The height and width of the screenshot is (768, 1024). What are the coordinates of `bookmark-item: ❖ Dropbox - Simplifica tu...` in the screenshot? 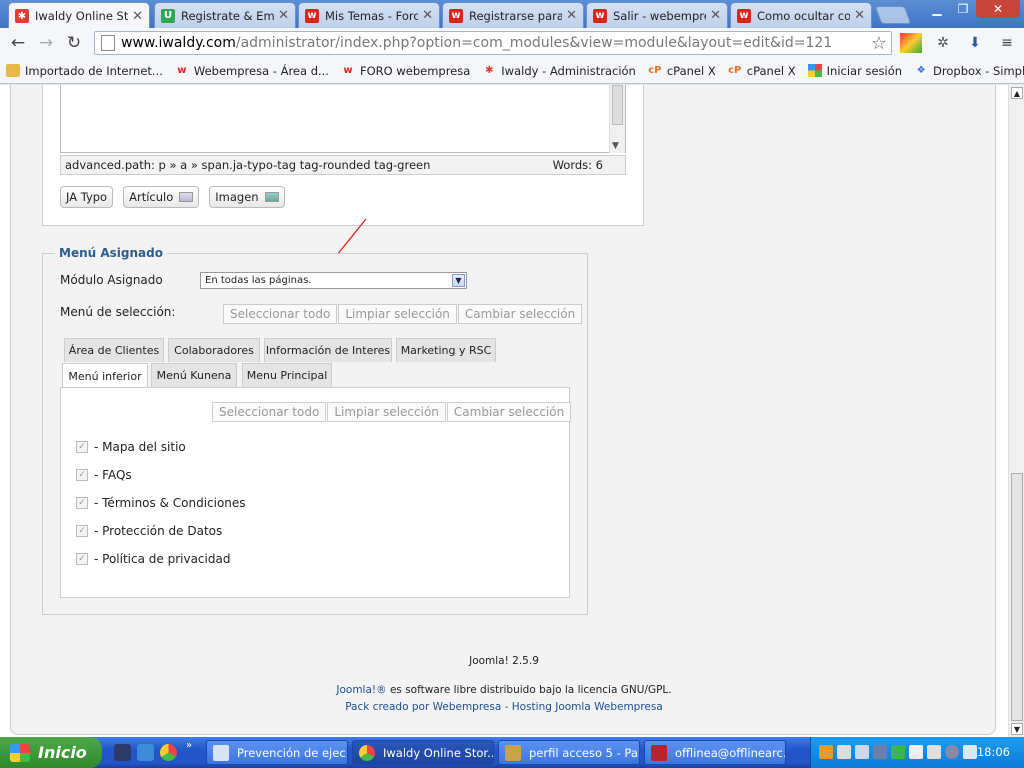 It's located at (969, 71).